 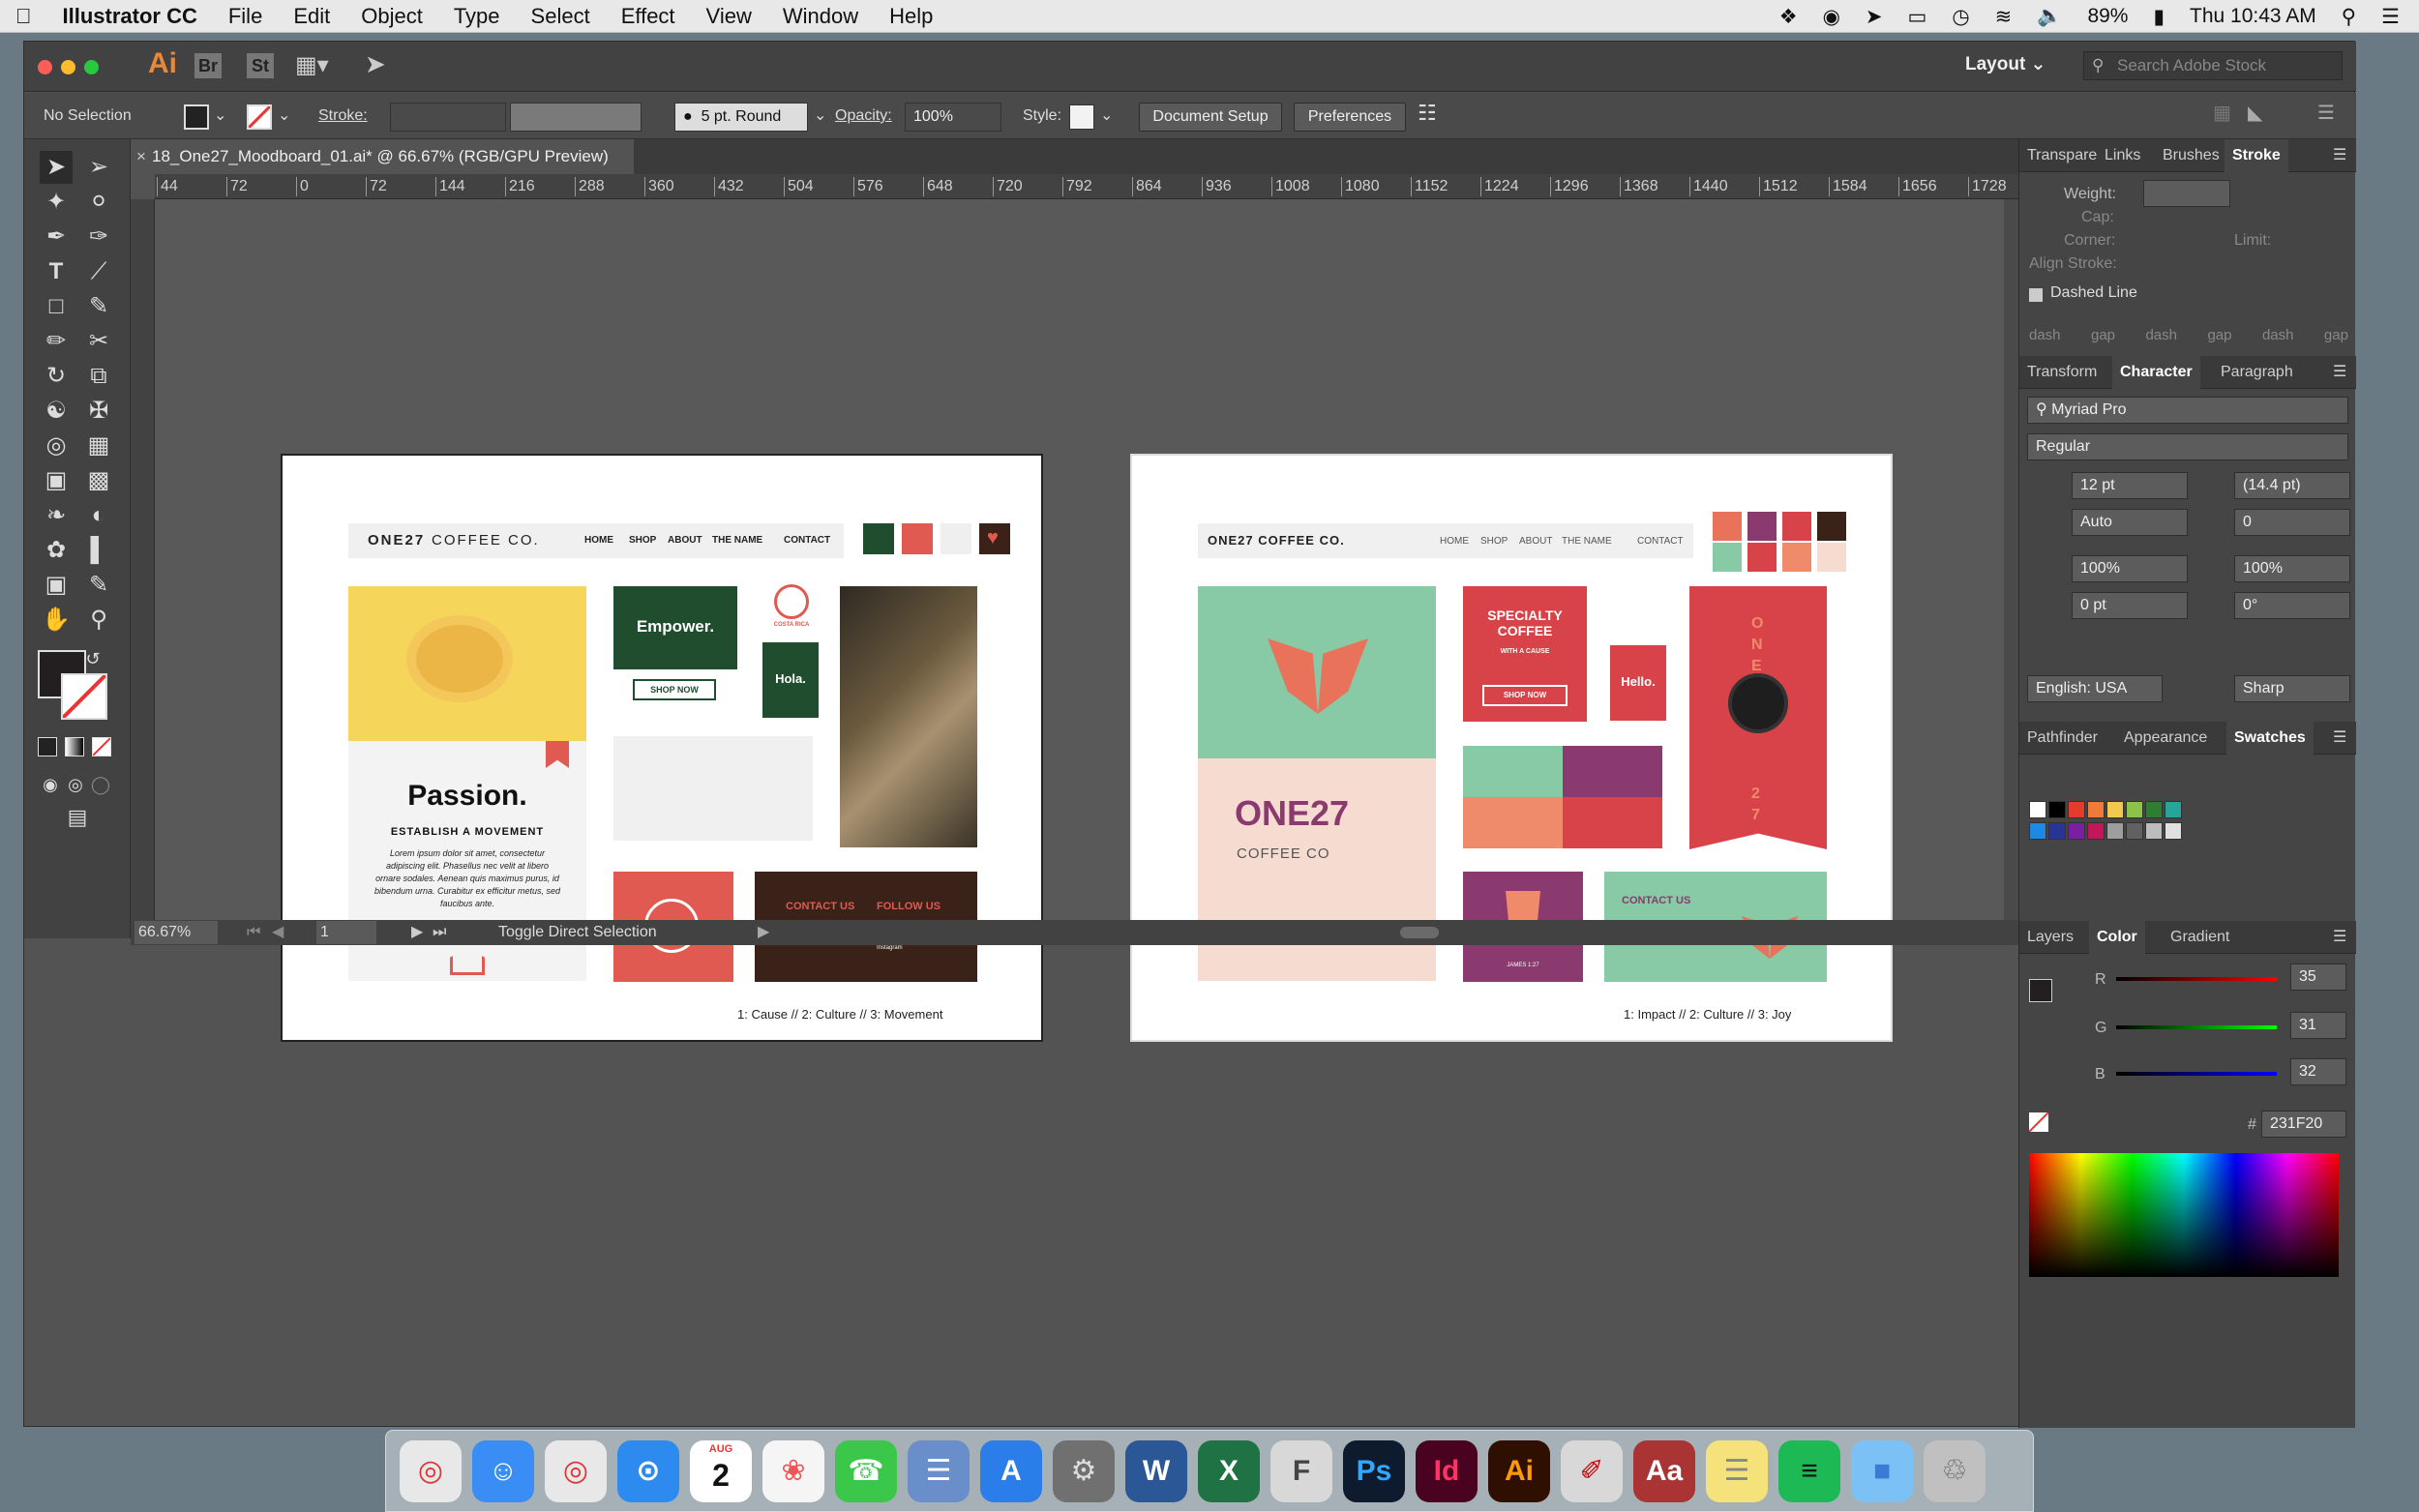 I want to click on dashed-line-checkbox, so click(x=2036, y=295).